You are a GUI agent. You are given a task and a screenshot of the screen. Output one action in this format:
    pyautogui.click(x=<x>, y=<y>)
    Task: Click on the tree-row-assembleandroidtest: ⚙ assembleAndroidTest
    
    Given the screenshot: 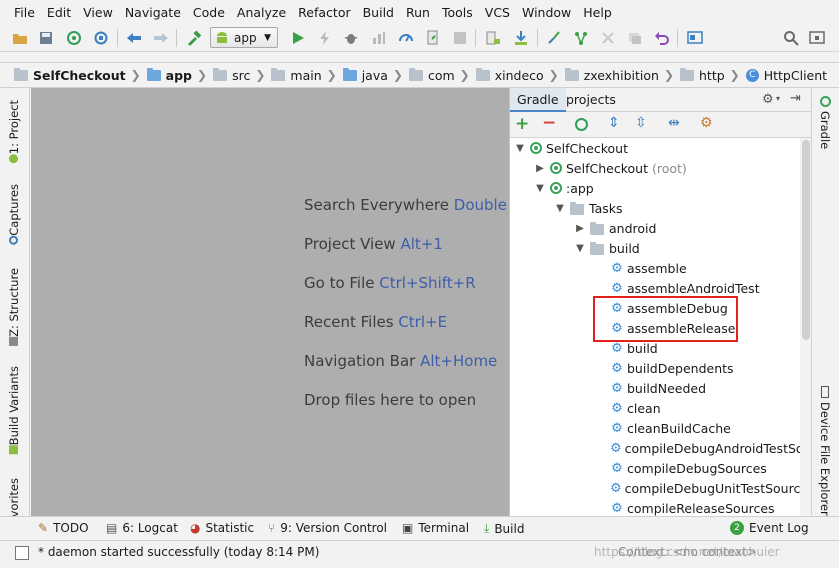 What is the action you would take?
    pyautogui.click(x=655, y=288)
    